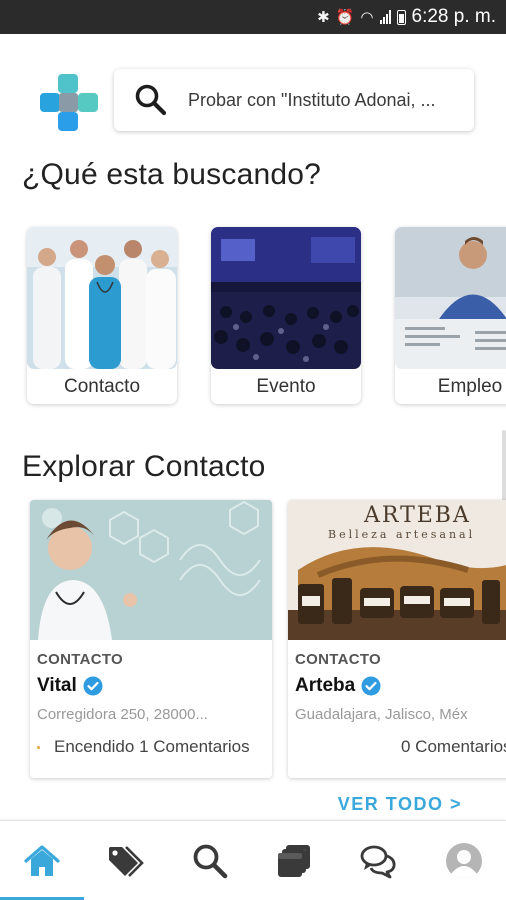 Image resolution: width=506 pixels, height=900 pixels. I want to click on nav-search, so click(210, 861).